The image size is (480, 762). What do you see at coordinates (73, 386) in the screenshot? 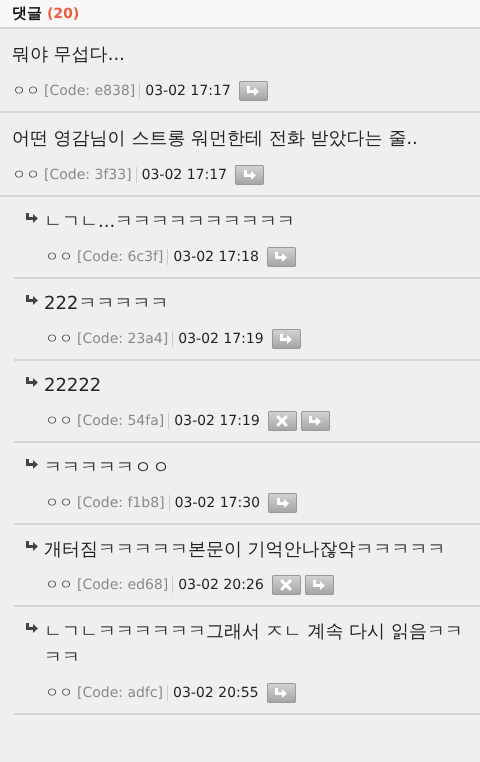
I see `comment-text: 22222` at bounding box center [73, 386].